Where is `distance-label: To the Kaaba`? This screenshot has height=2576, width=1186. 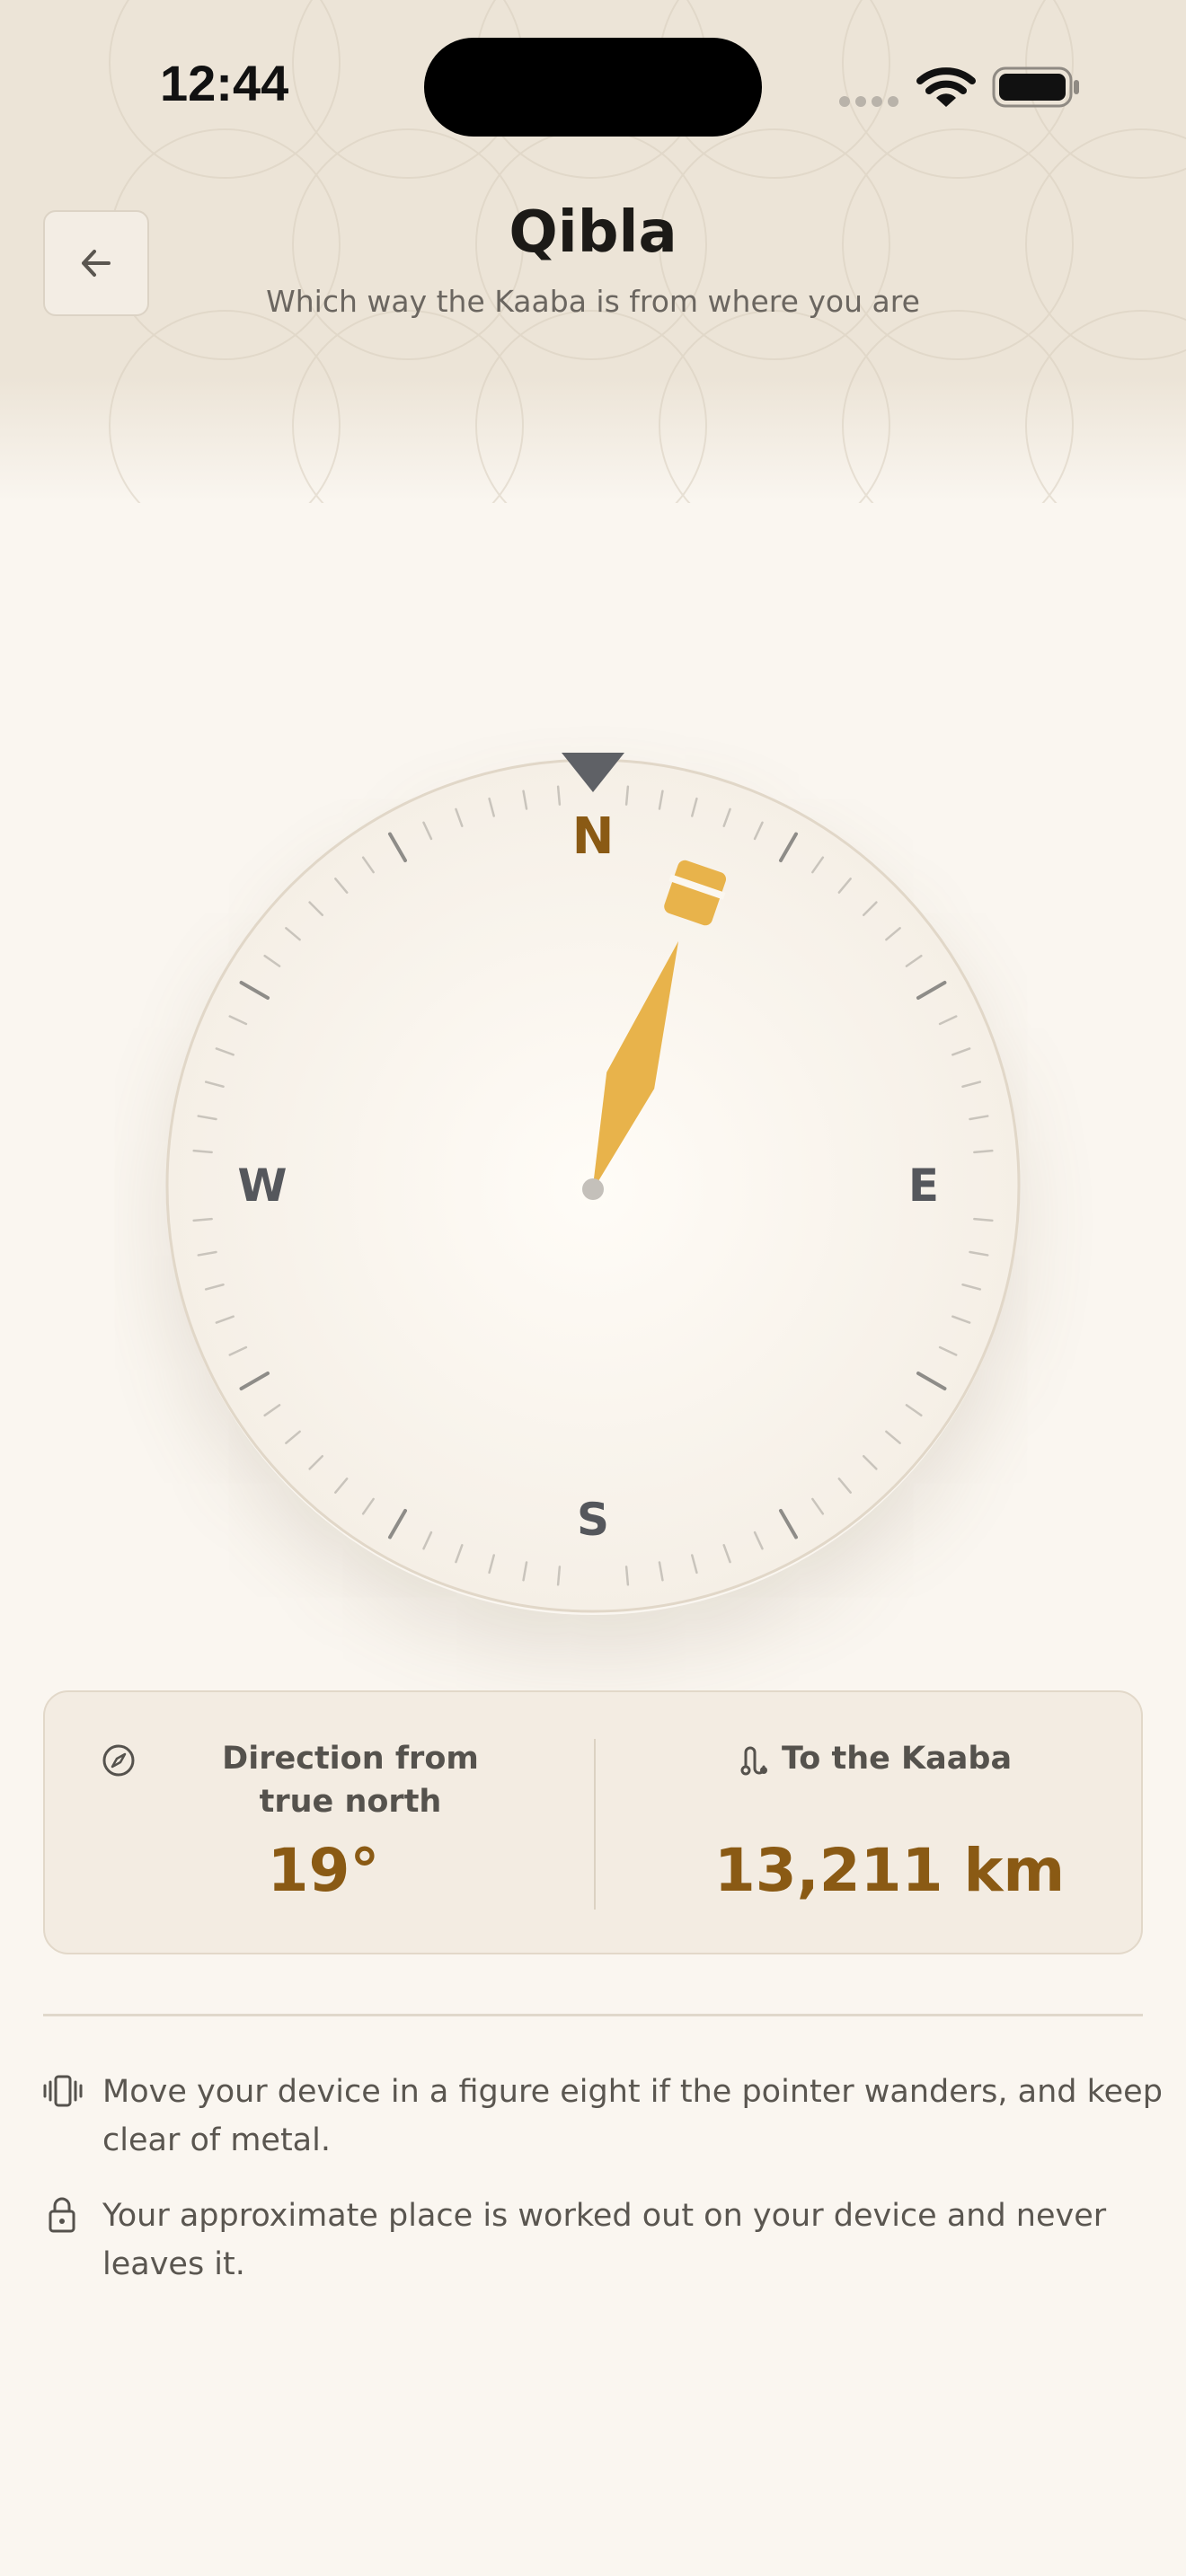
distance-label: To the Kaaba is located at coordinates (897, 1759).